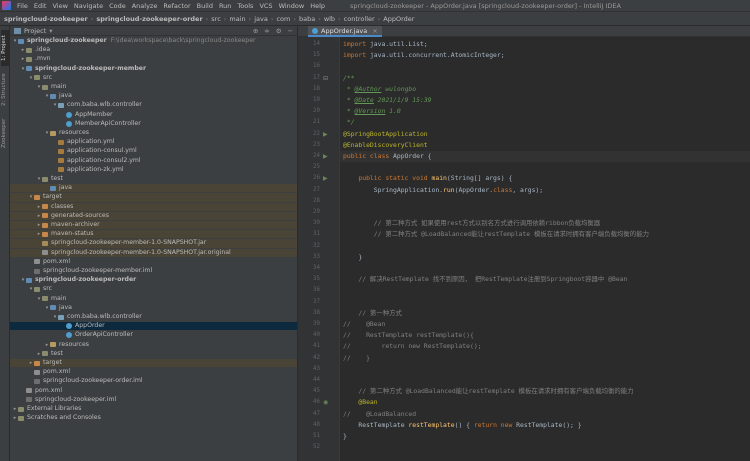  I want to click on menu-item-view: View, so click(59, 6).